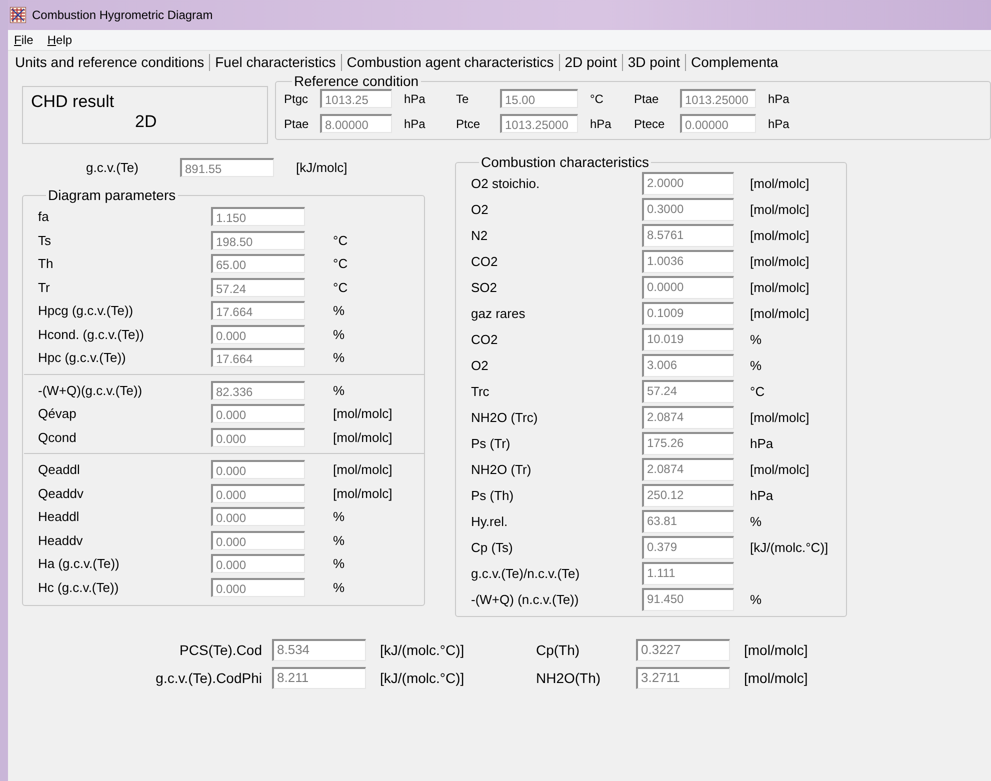  What do you see at coordinates (258, 264) in the screenshot?
I see `value-field: 65.00` at bounding box center [258, 264].